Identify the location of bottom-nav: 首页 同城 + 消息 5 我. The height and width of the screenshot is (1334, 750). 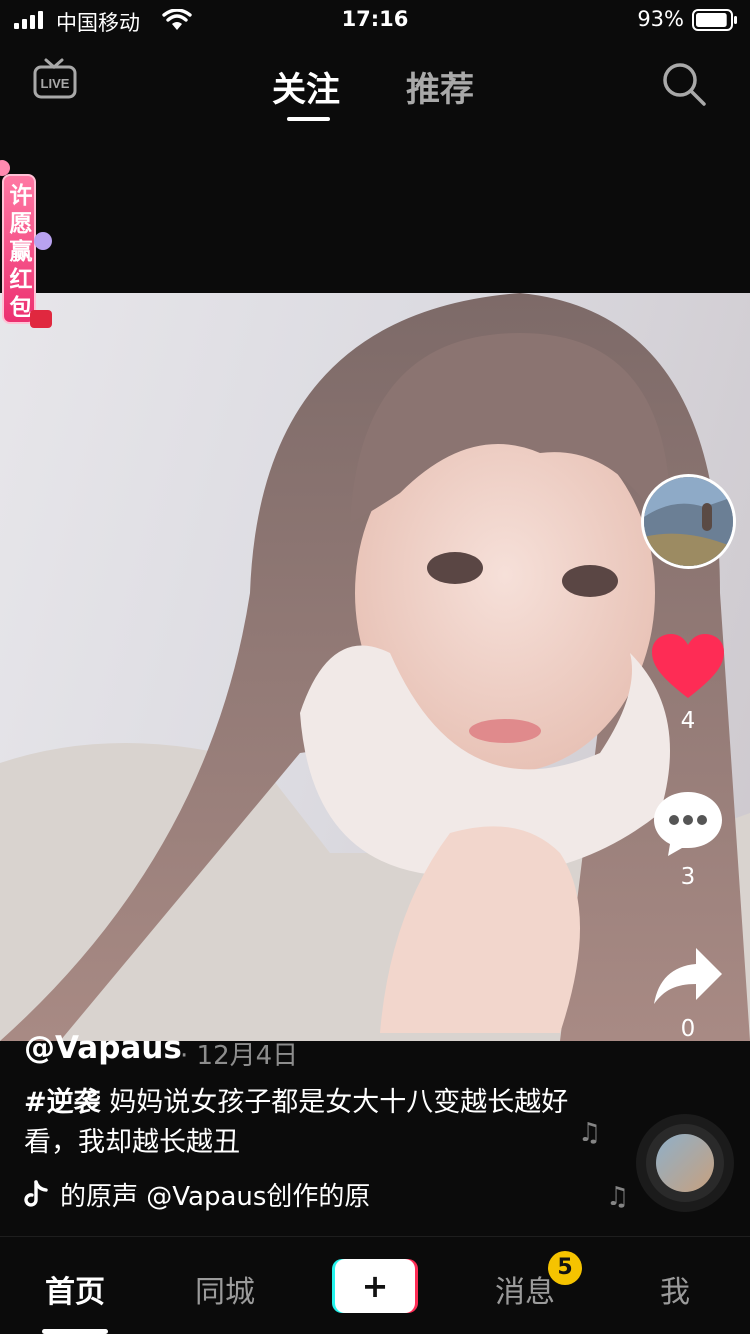
(375, 1285).